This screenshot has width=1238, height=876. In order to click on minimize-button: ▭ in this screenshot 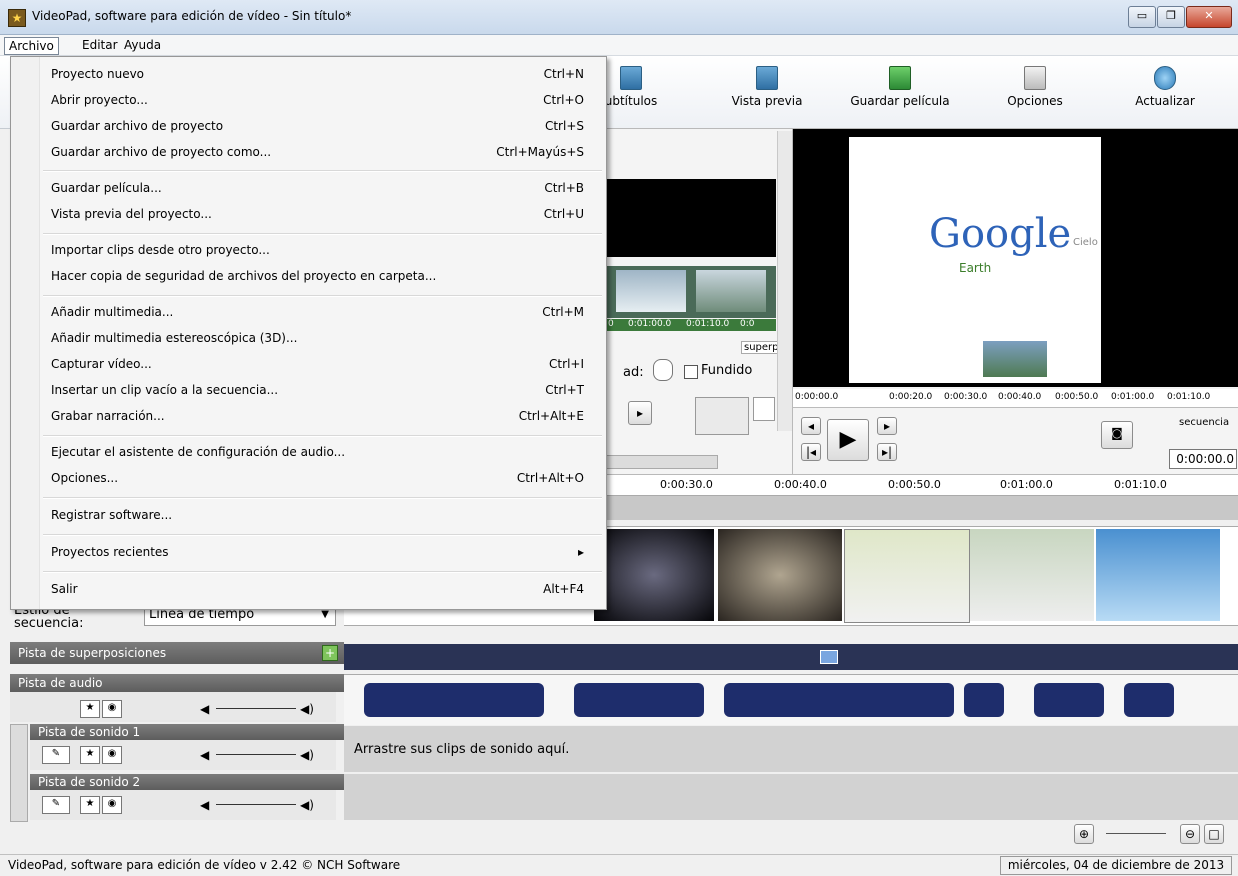, I will do `click(1142, 17)`.